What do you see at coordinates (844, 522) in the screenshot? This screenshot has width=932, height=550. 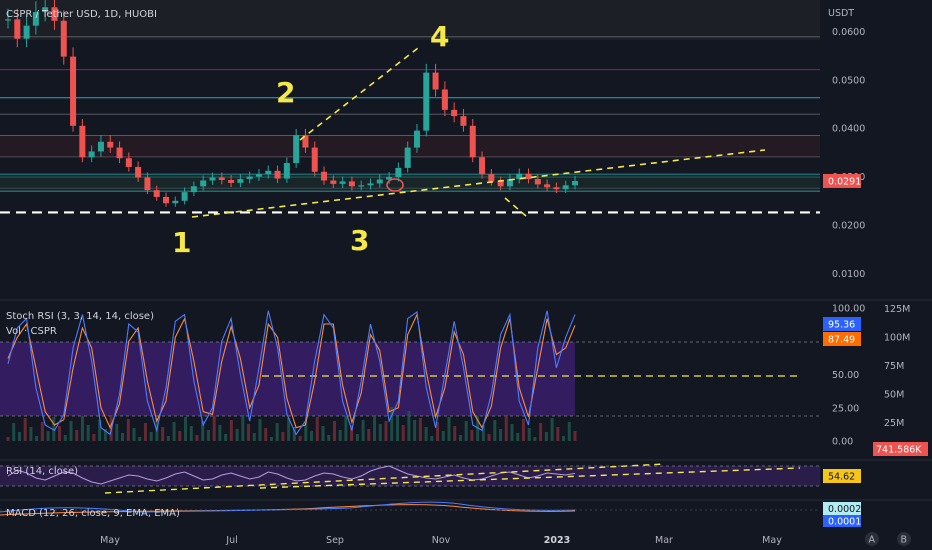 I see `macd-signal-value: 0.0001` at bounding box center [844, 522].